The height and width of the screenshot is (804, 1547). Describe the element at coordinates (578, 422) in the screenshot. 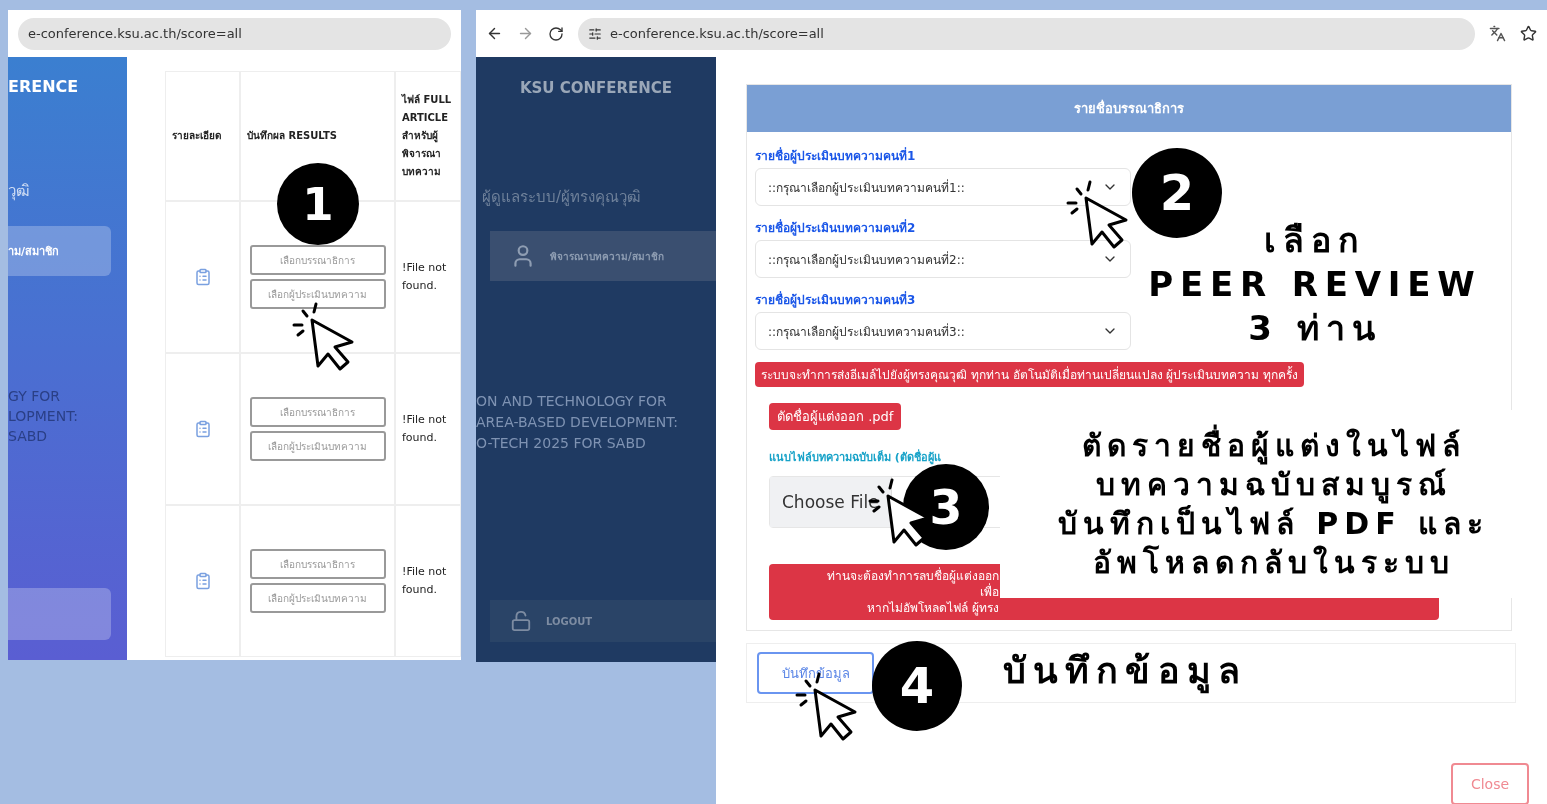

I see `conference-caption: ON AND TECHNOLOGY FOR AREA-BASED DEVELOPMENT: O-TECH 2025 FOR SABD` at that location.